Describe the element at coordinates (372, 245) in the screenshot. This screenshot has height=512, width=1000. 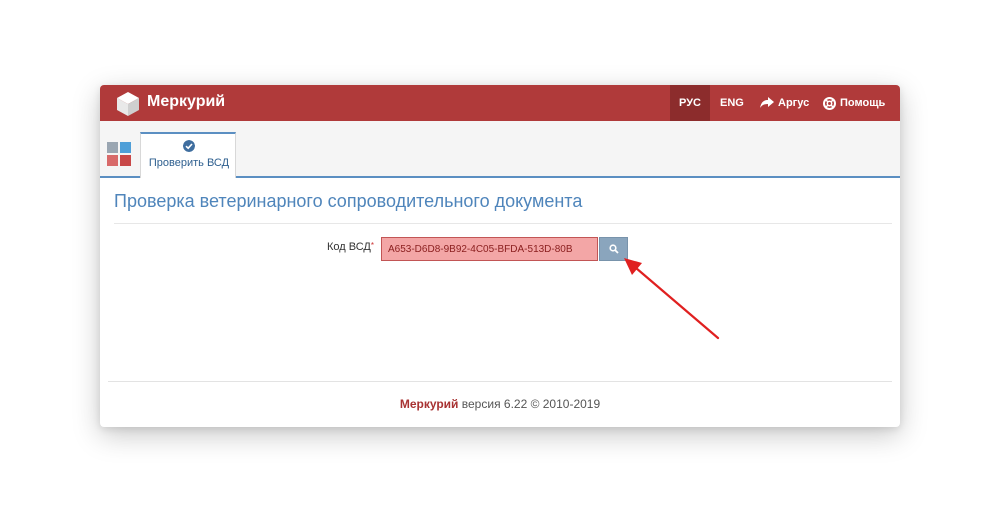
I see `required-mark: *` at that location.